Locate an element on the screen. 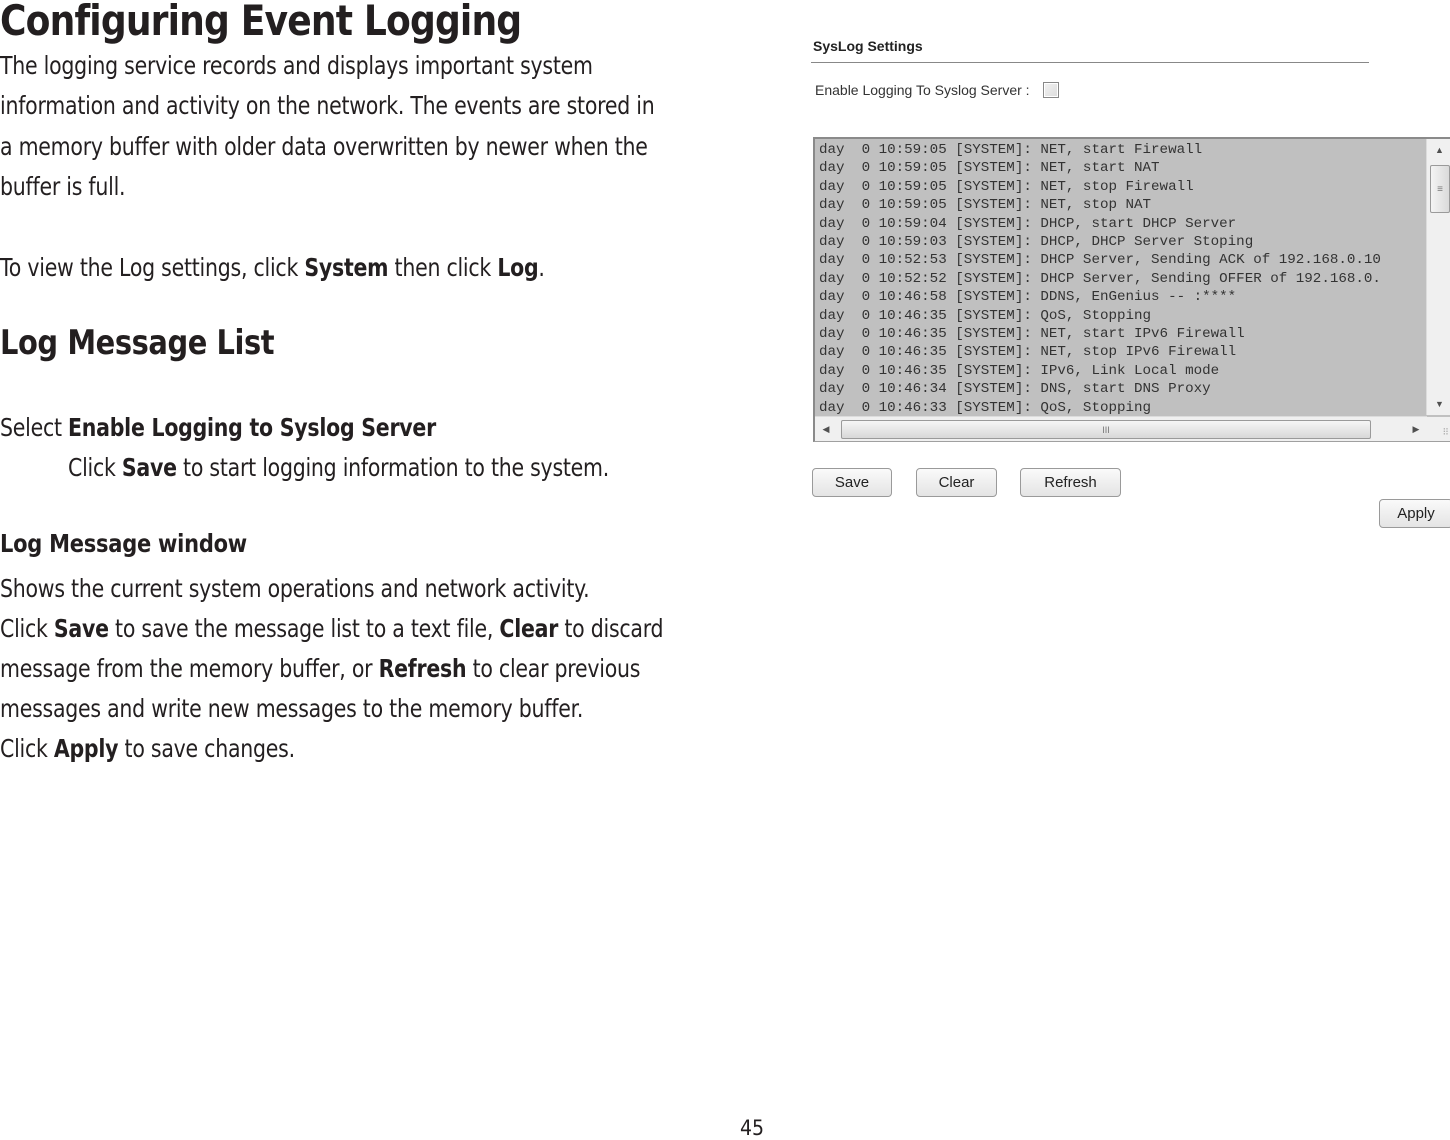 The width and height of the screenshot is (1450, 1140). intro-line-4: buffer is full. is located at coordinates (63, 186).